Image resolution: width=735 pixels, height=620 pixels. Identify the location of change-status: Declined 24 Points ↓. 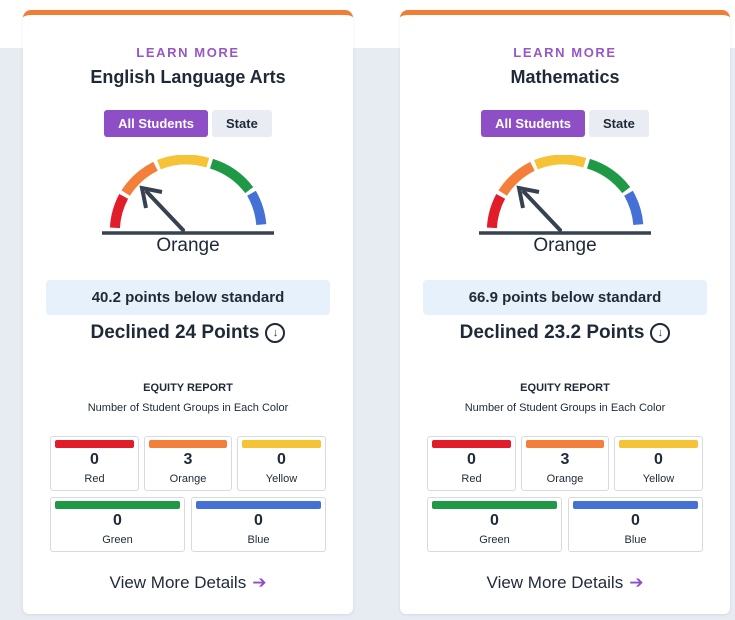
(188, 333).